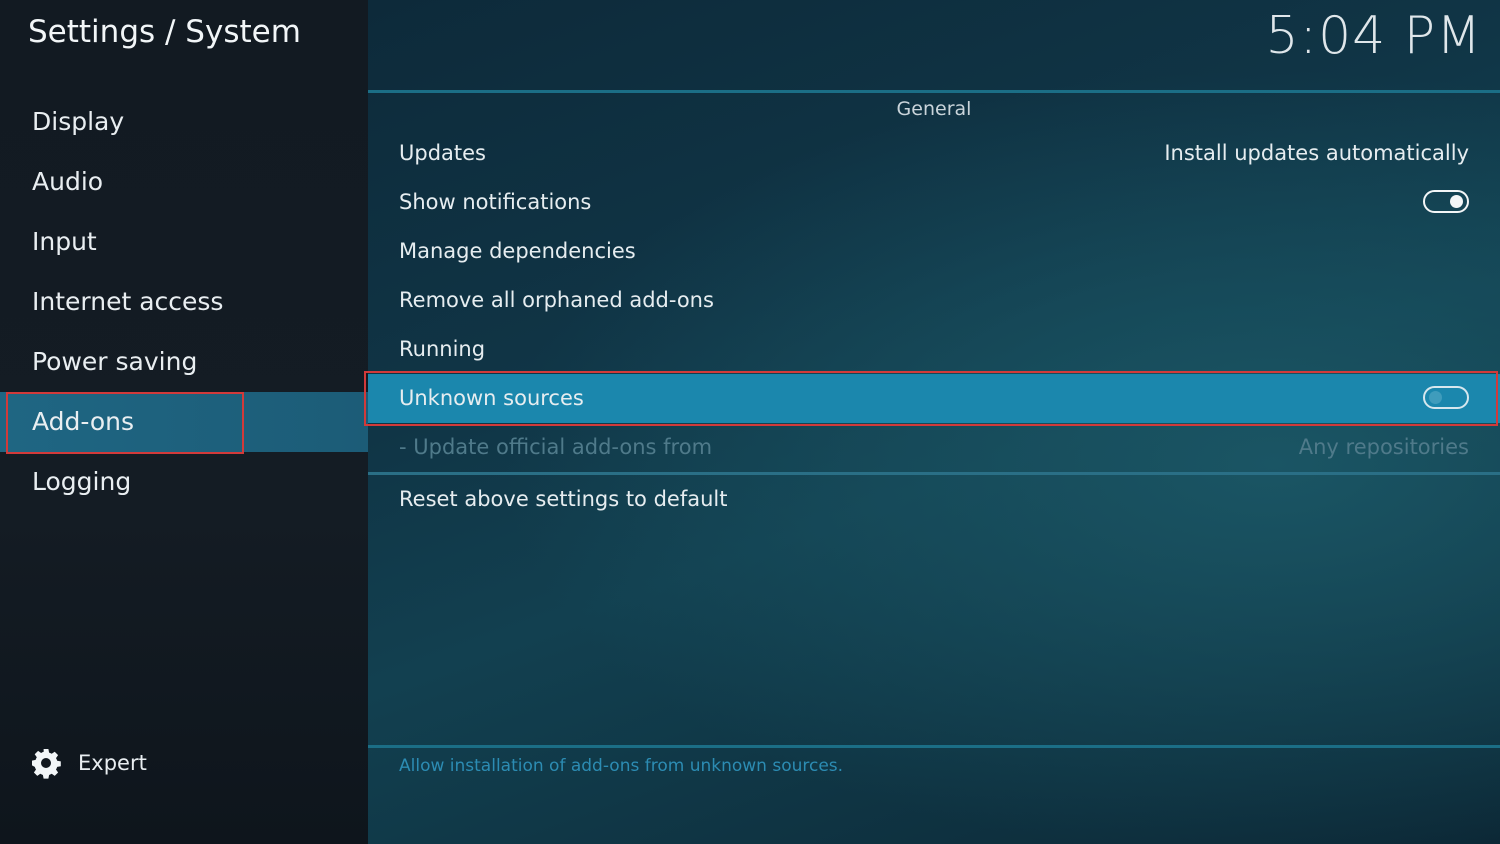 This screenshot has width=1500, height=844. What do you see at coordinates (934, 202) in the screenshot?
I see `setting-show-notifications: Show notifications` at bounding box center [934, 202].